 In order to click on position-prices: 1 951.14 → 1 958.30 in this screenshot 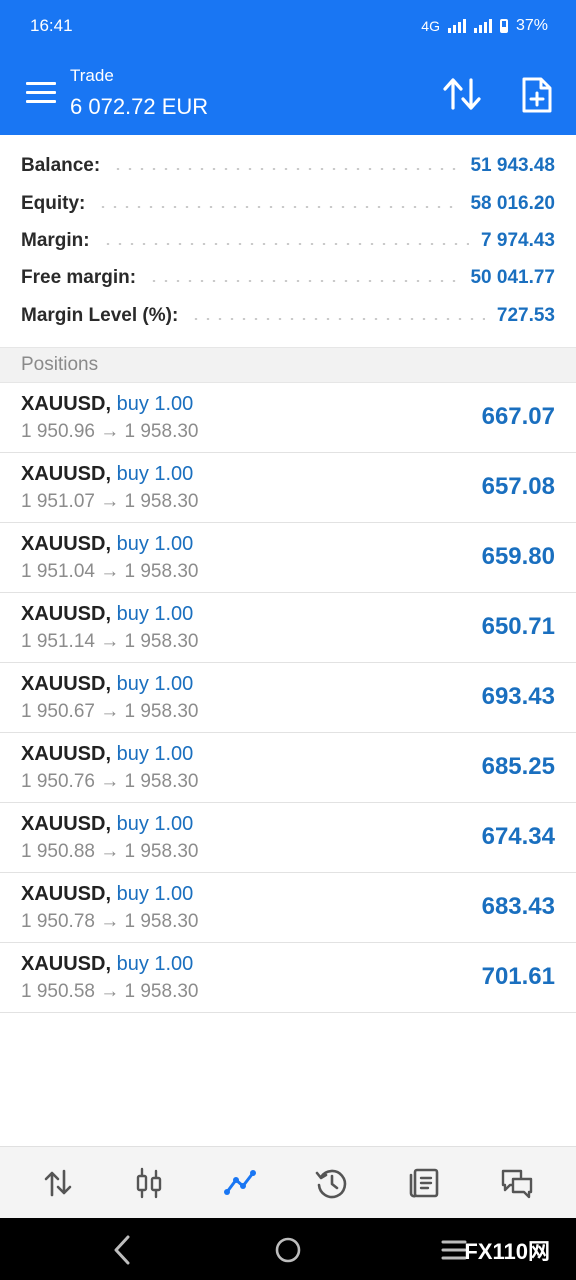, I will do `click(110, 641)`.